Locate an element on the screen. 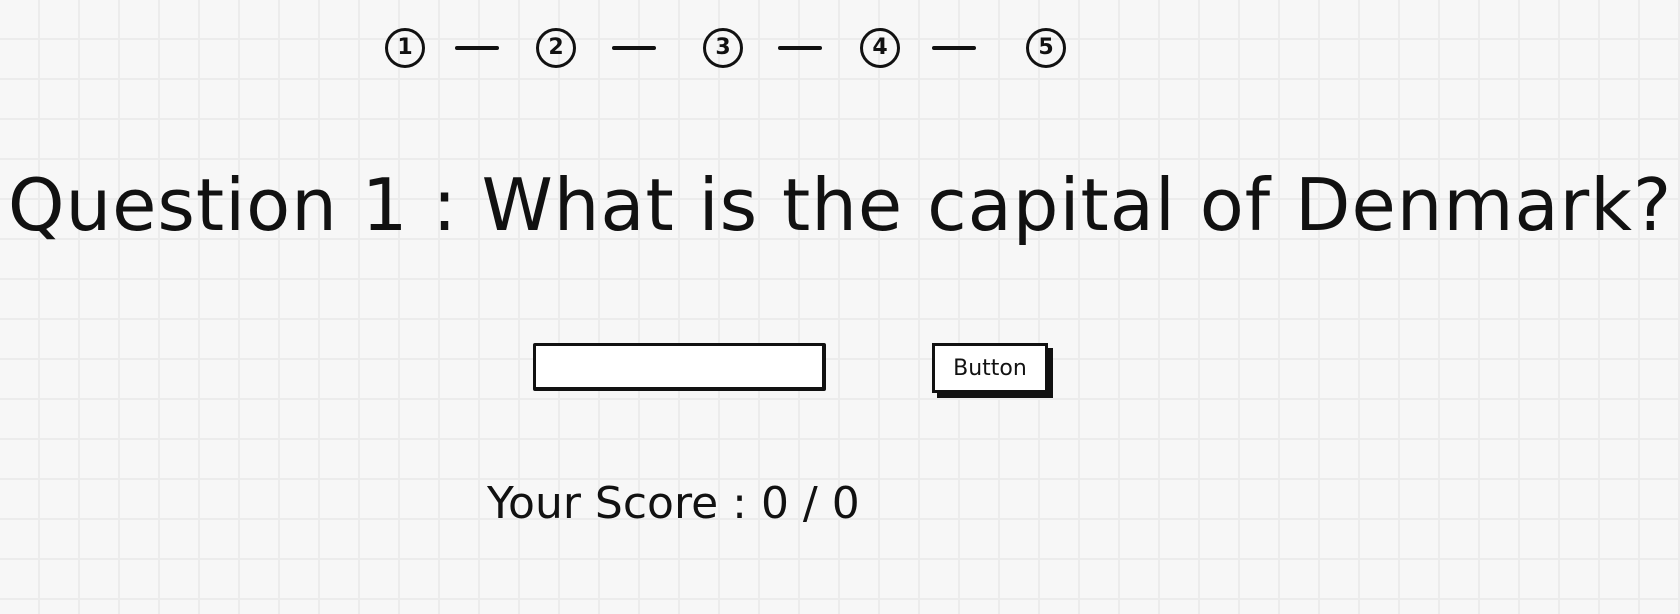  step-4: 4 is located at coordinates (880, 48).